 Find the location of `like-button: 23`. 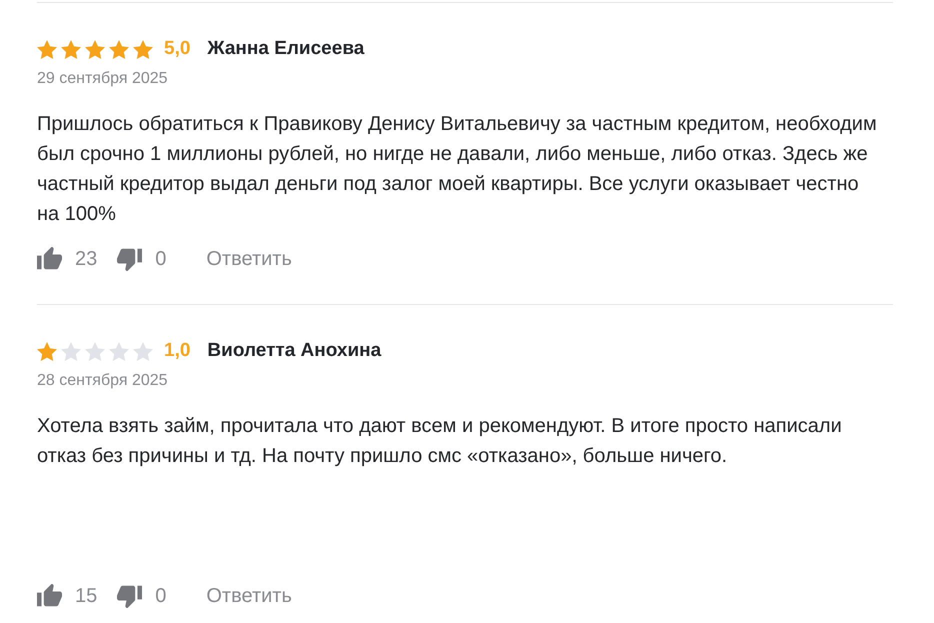

like-button: 23 is located at coordinates (67, 259).